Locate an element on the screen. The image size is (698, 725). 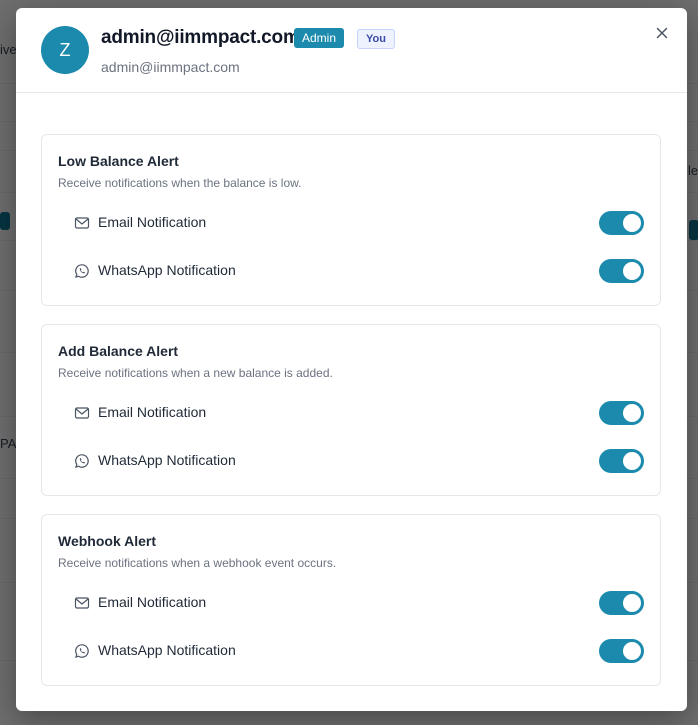
card-title: Add Balance Alert is located at coordinates (118, 351).